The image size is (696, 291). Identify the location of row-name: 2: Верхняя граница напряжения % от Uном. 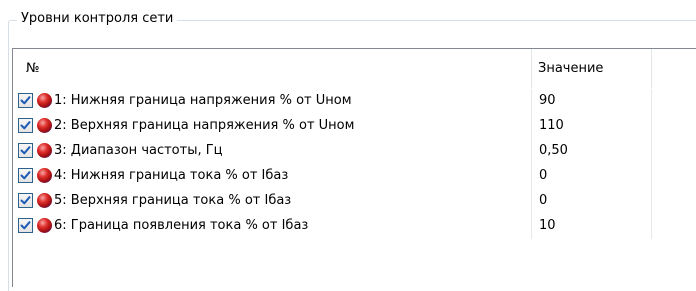
(204, 125).